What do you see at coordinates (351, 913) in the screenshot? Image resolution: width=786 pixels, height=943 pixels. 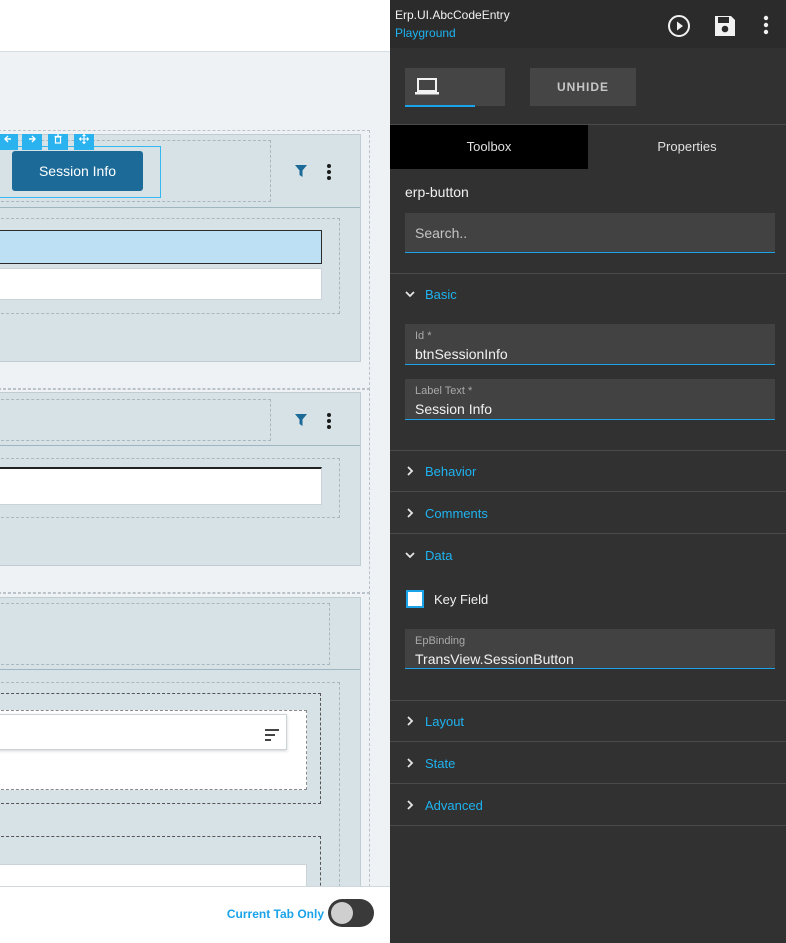 I see `current-tab-only-toggle` at bounding box center [351, 913].